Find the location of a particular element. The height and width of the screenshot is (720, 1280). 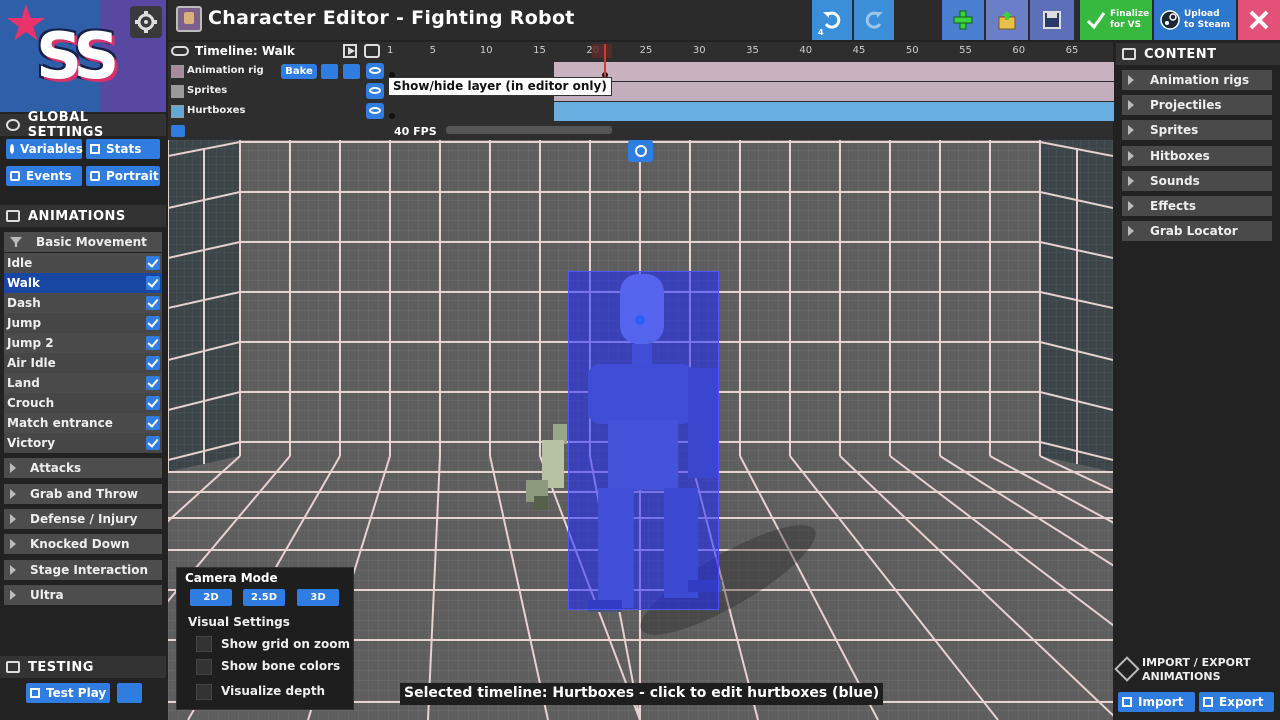

anim-label: Crouch is located at coordinates (31, 403).